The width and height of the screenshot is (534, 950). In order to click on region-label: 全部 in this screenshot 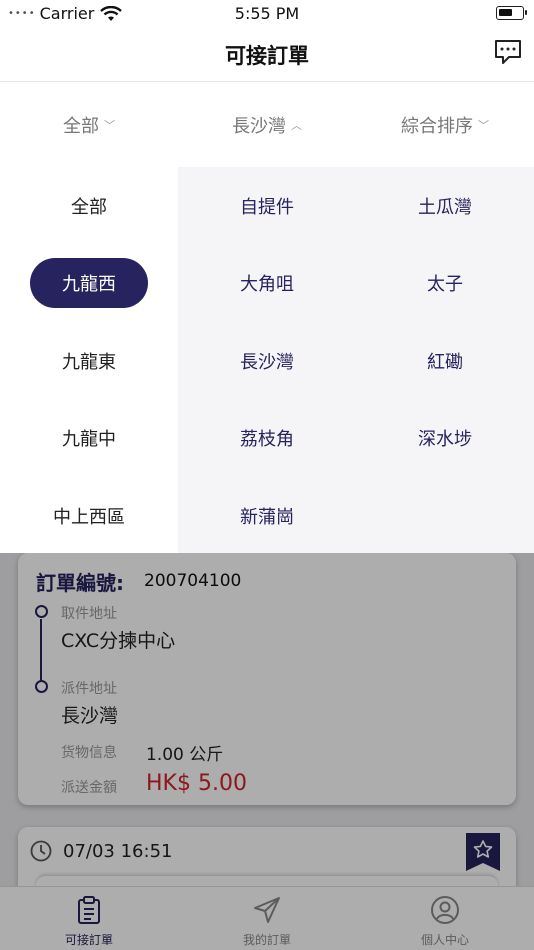, I will do `click(89, 207)`.